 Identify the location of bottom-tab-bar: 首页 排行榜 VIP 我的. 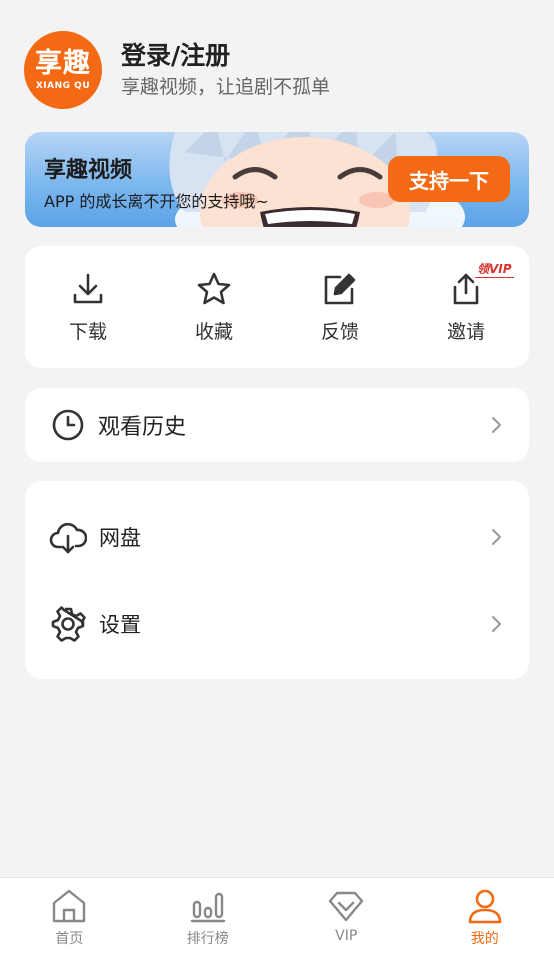
(277, 915).